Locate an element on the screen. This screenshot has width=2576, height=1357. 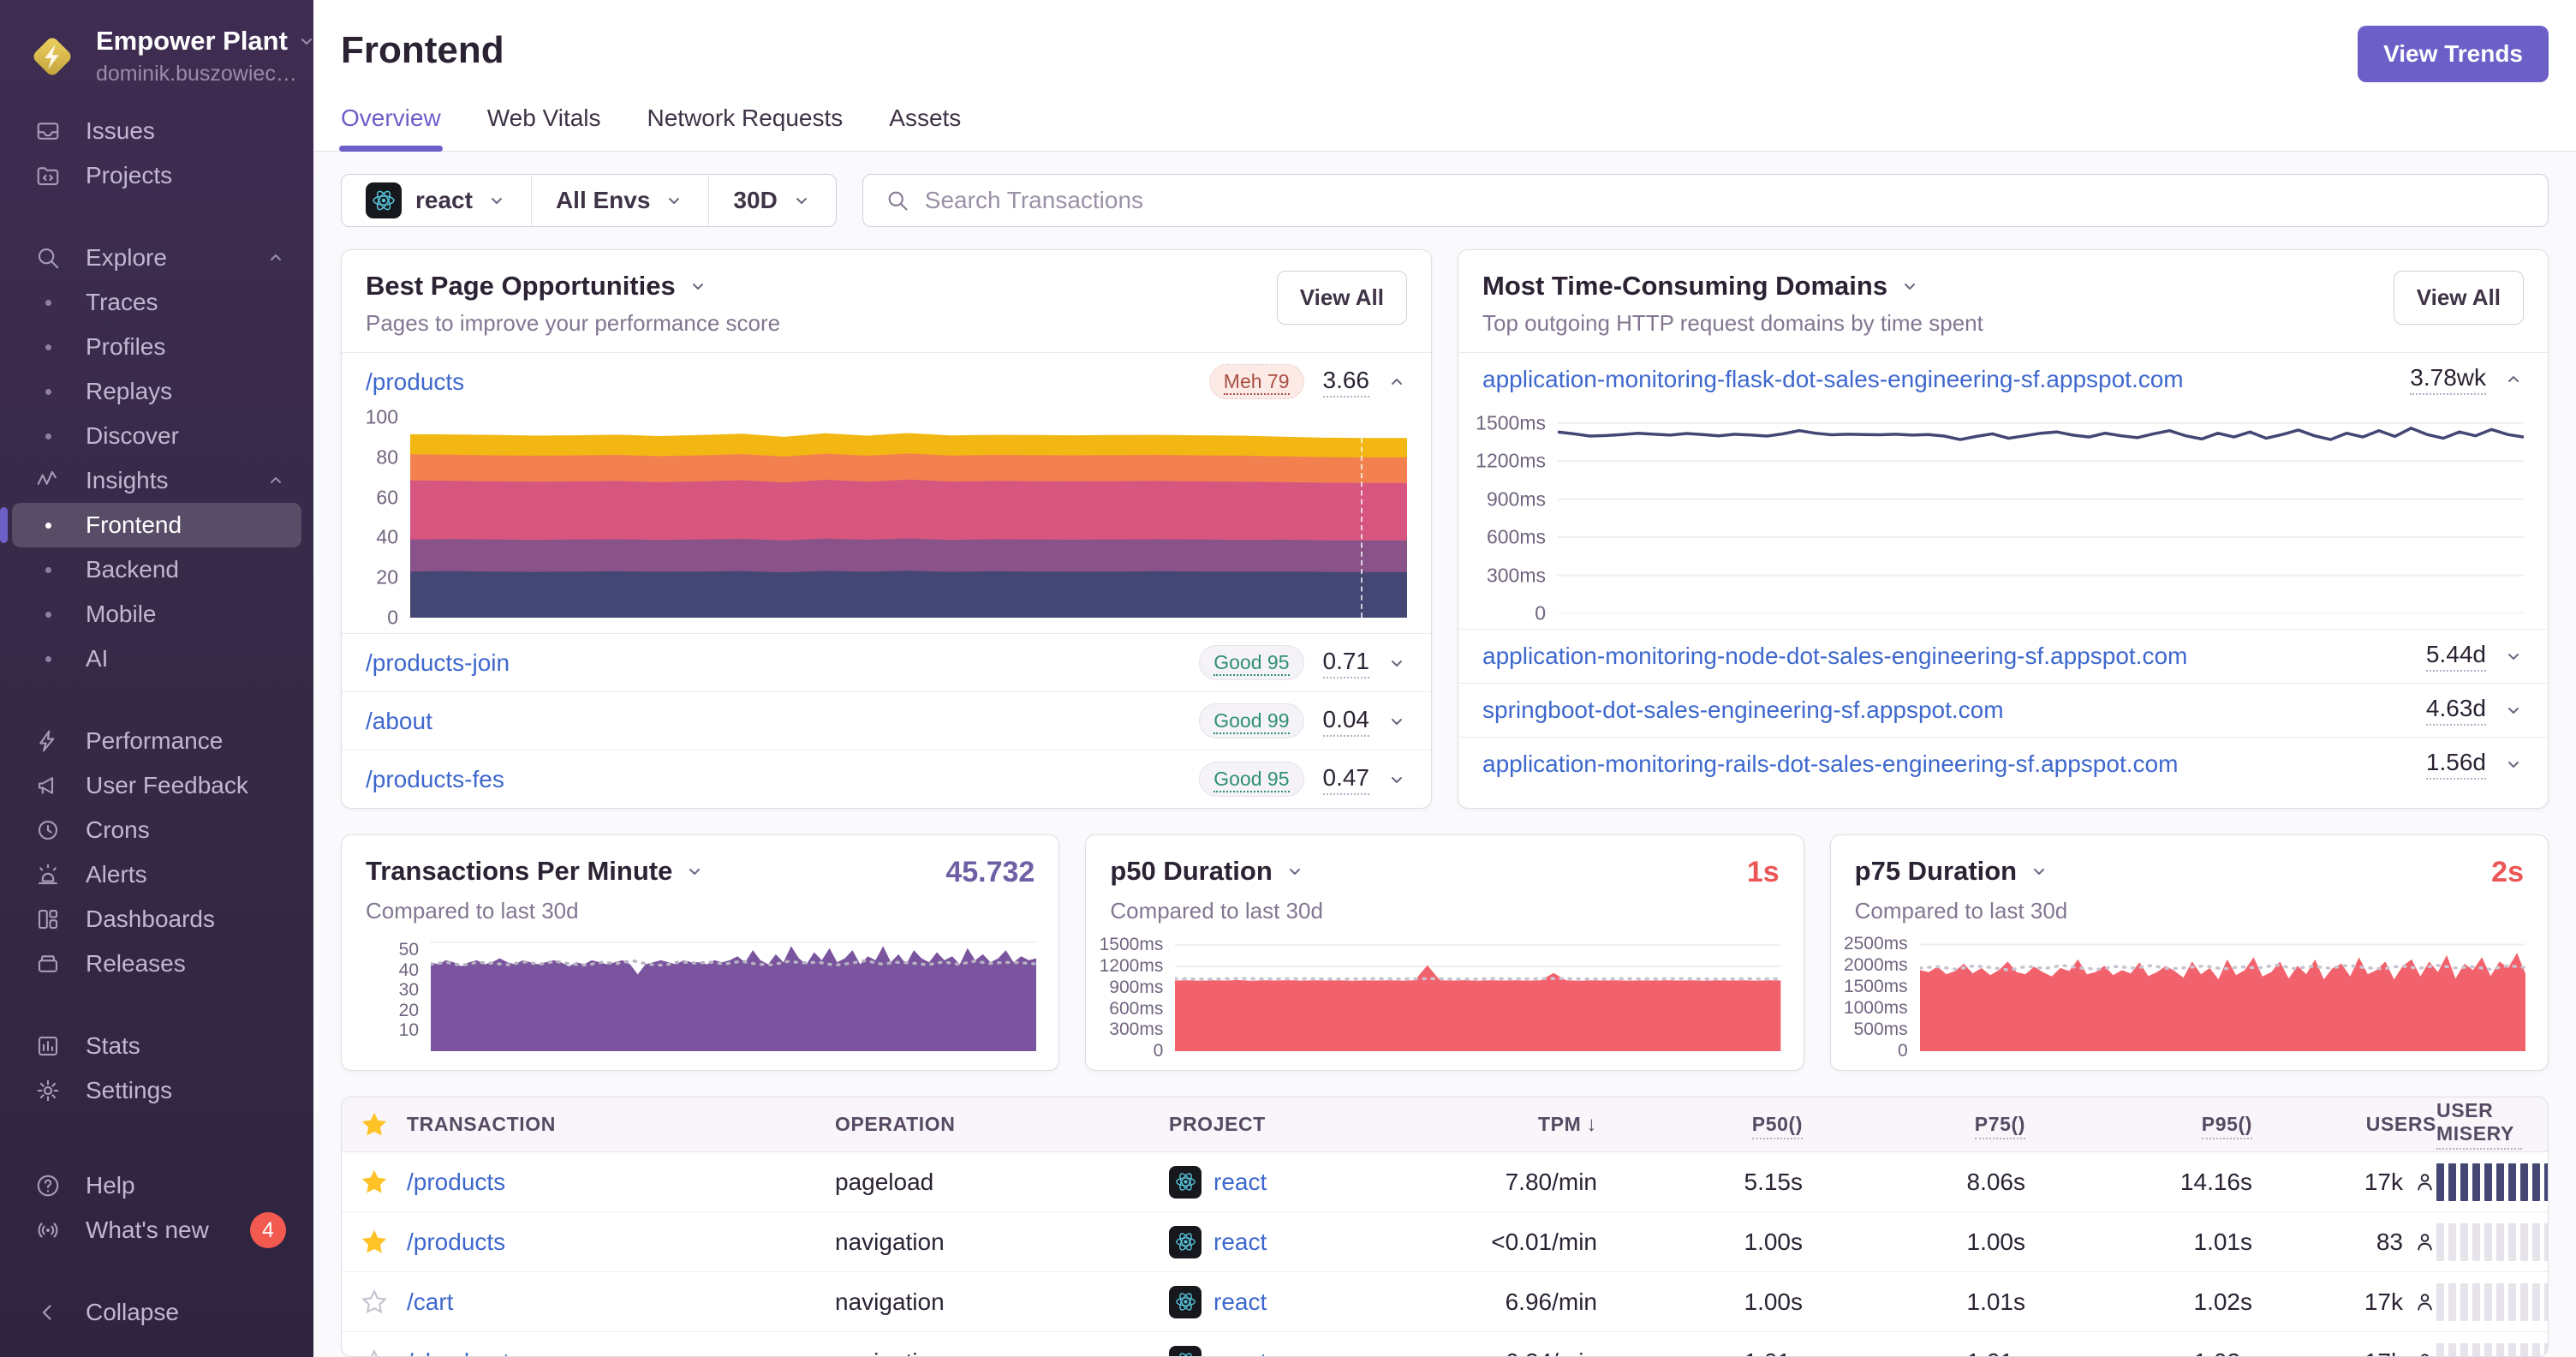
tab-network-requests: Network Requests is located at coordinates (745, 128).